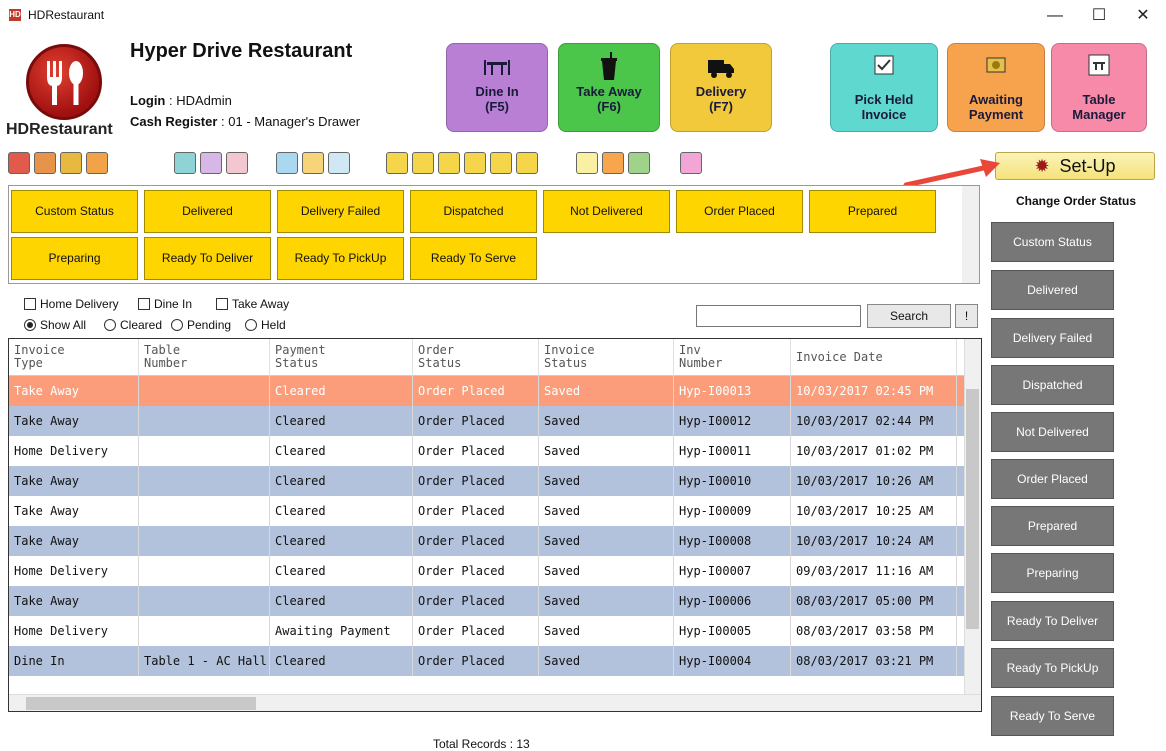  Describe the element at coordinates (1052, 432) in the screenshot. I see `change-status-not-delivered-button: Not Delivered` at that location.